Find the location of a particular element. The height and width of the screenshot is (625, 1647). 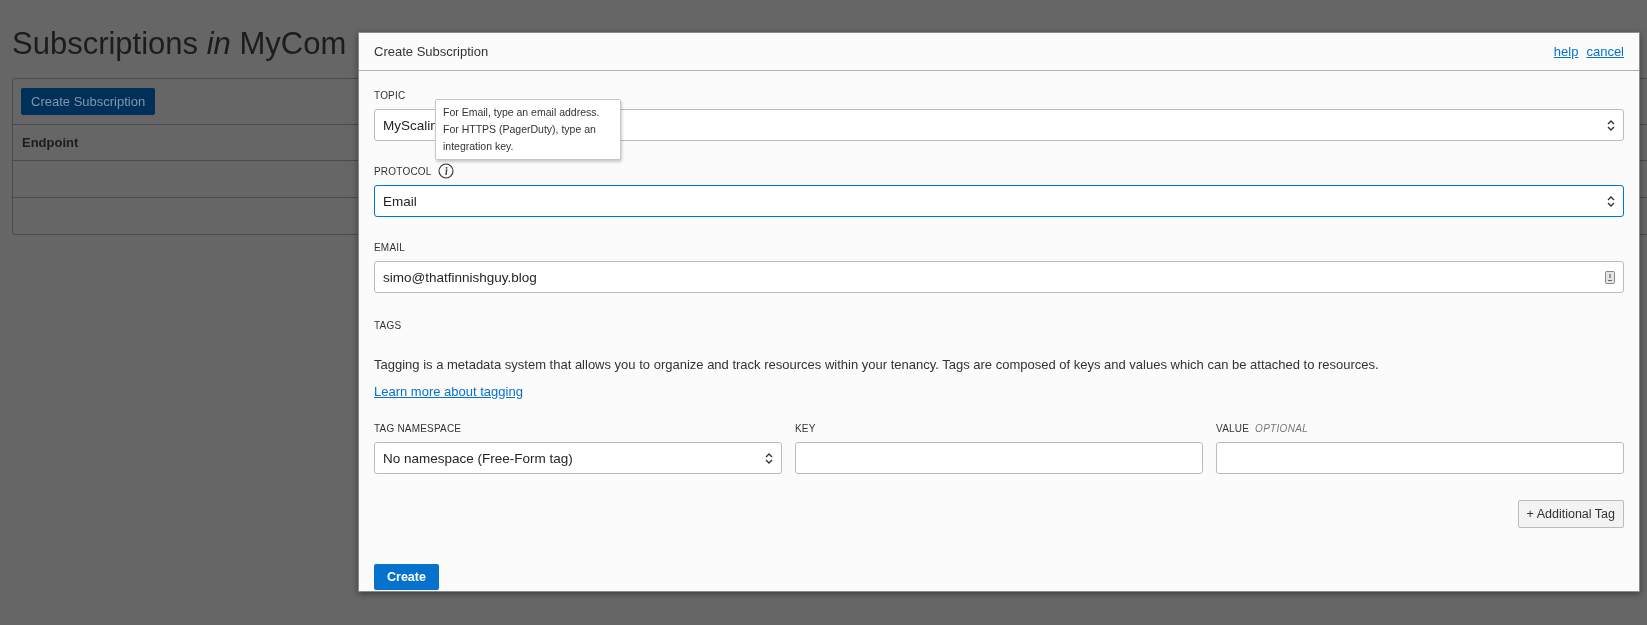

field-label: TAG NAMESPACE is located at coordinates (418, 428).